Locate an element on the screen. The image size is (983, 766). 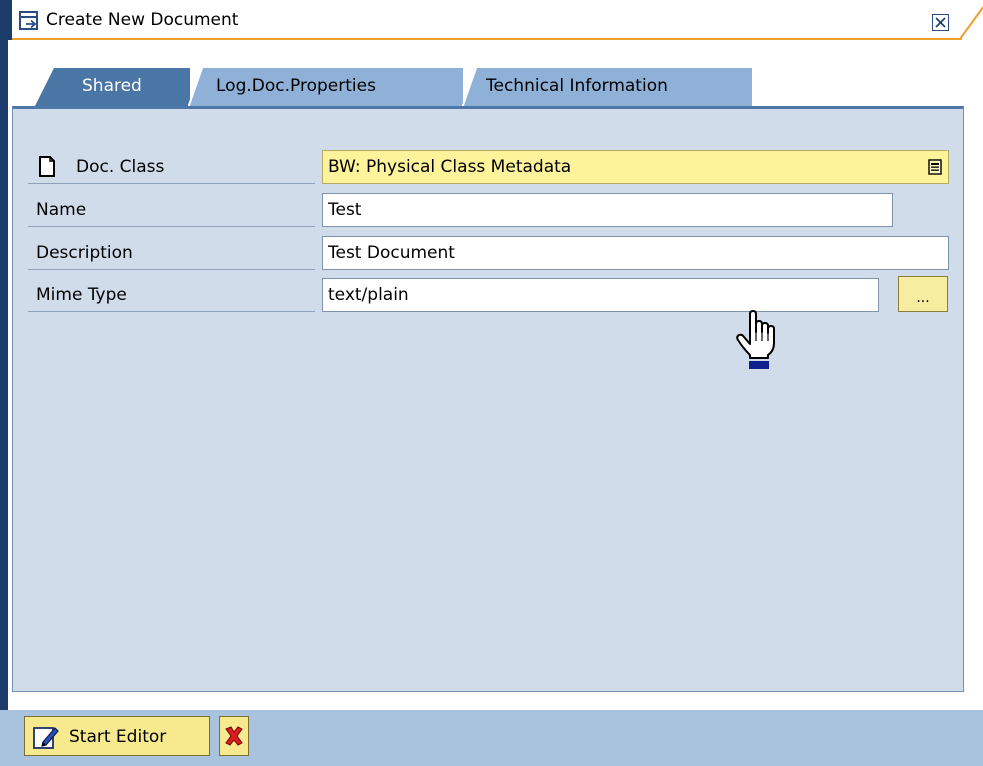
tab-shared-label: Shared is located at coordinates (112, 86).